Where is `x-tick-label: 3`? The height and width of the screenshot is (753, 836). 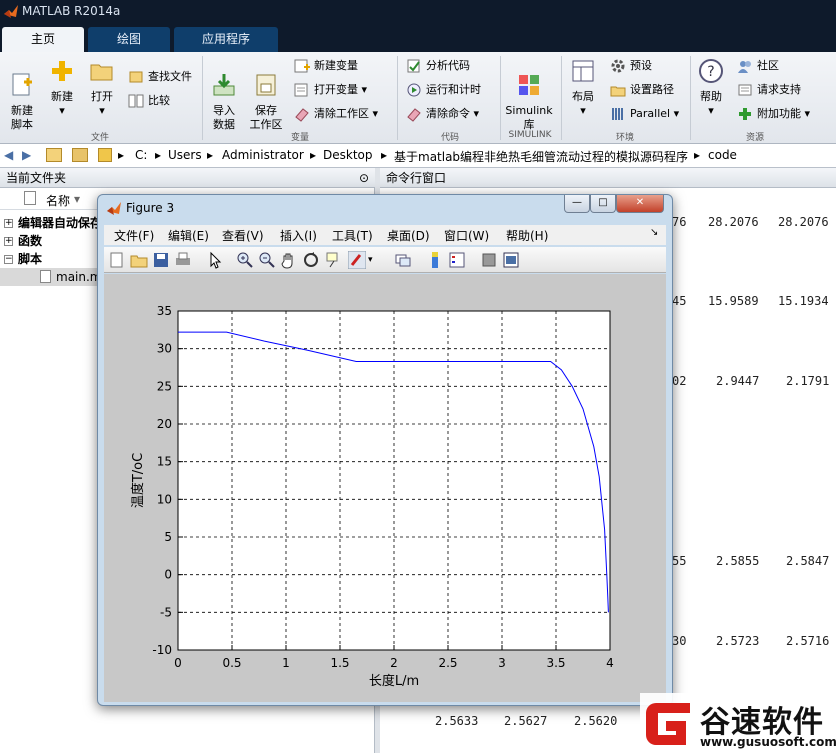 x-tick-label: 3 is located at coordinates (502, 663).